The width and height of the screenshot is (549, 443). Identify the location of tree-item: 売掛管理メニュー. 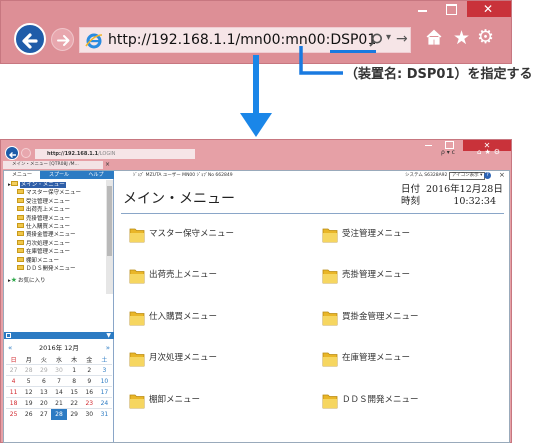
(57, 218).